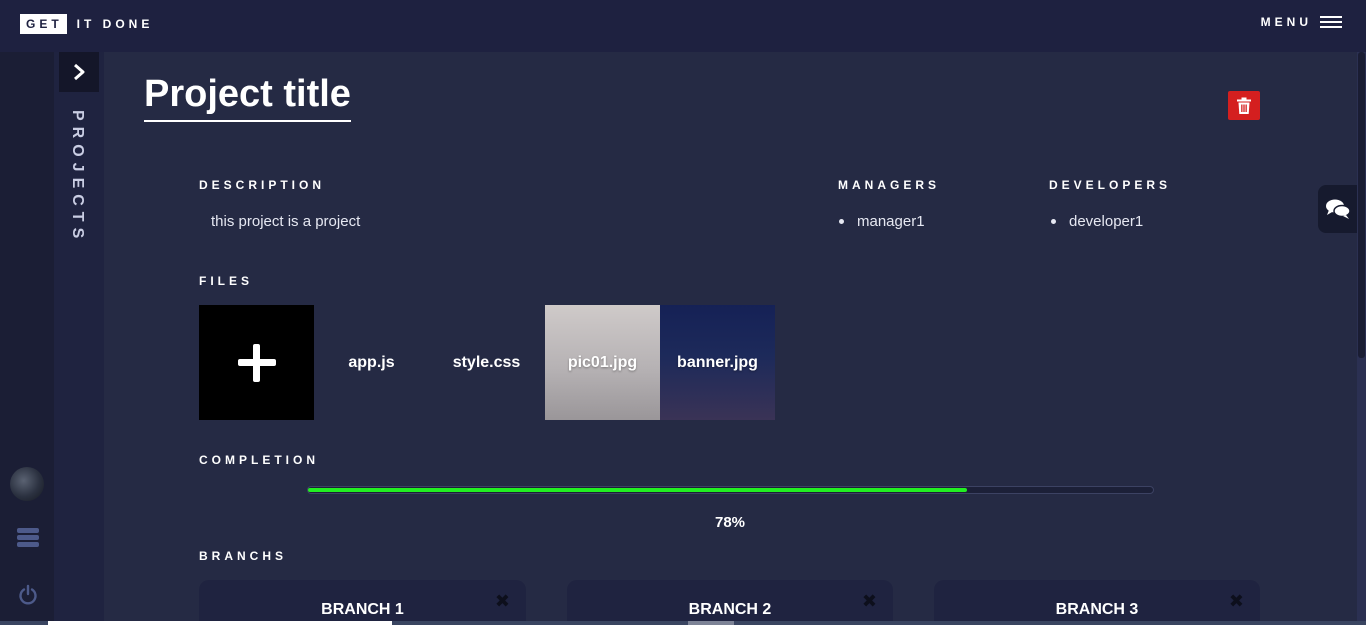 This screenshot has height=625, width=1366. I want to click on chat-button, so click(1338, 209).